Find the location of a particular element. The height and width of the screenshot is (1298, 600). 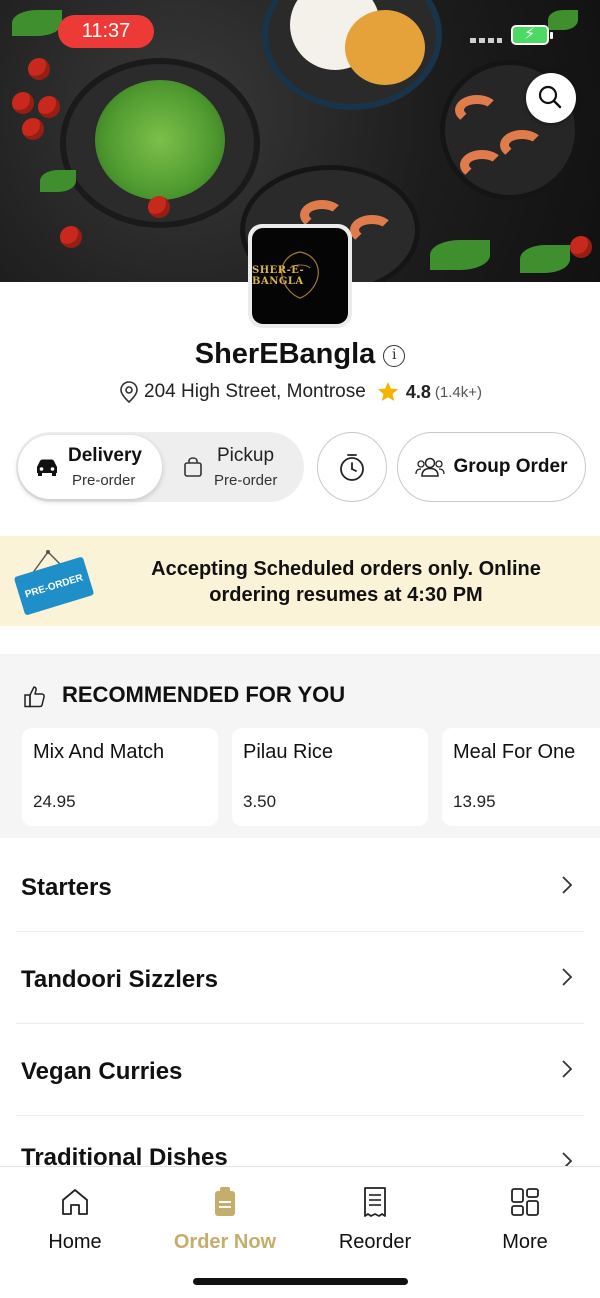

delivery-sub-label: Pre-order is located at coordinates (104, 480).